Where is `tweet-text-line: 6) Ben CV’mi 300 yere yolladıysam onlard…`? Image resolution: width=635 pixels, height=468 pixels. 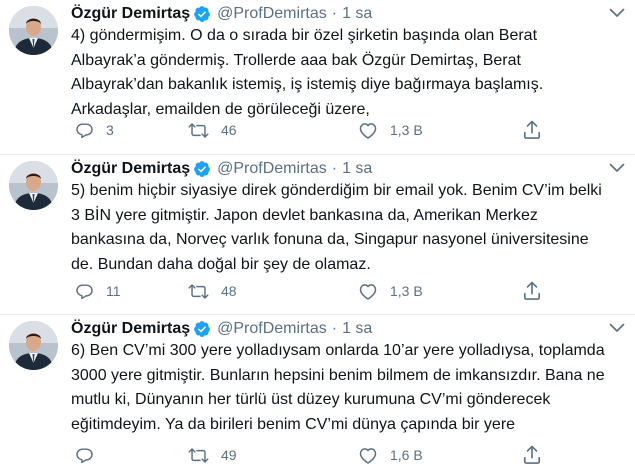
tweet-text-line: 6) Ben CV’mi 300 yere yolladıysam onlard… is located at coordinates (338, 350).